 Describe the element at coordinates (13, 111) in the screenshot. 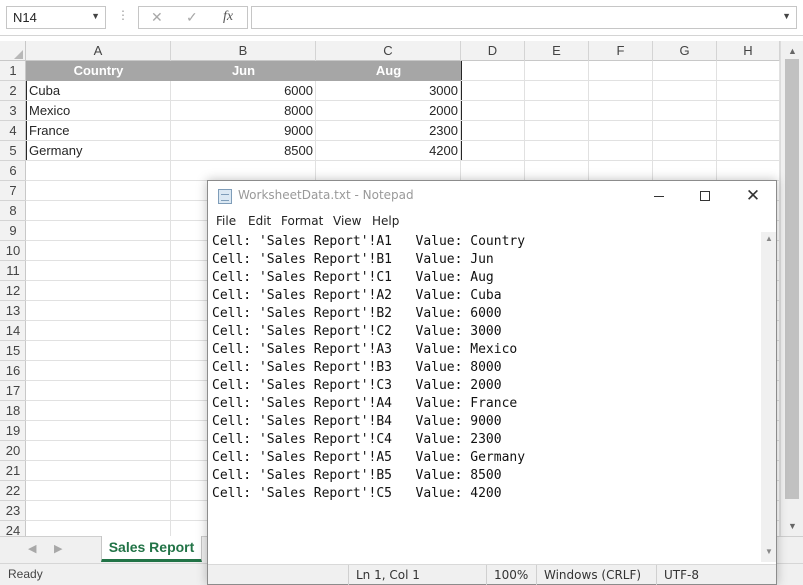

I see `row-header-3: 3` at that location.